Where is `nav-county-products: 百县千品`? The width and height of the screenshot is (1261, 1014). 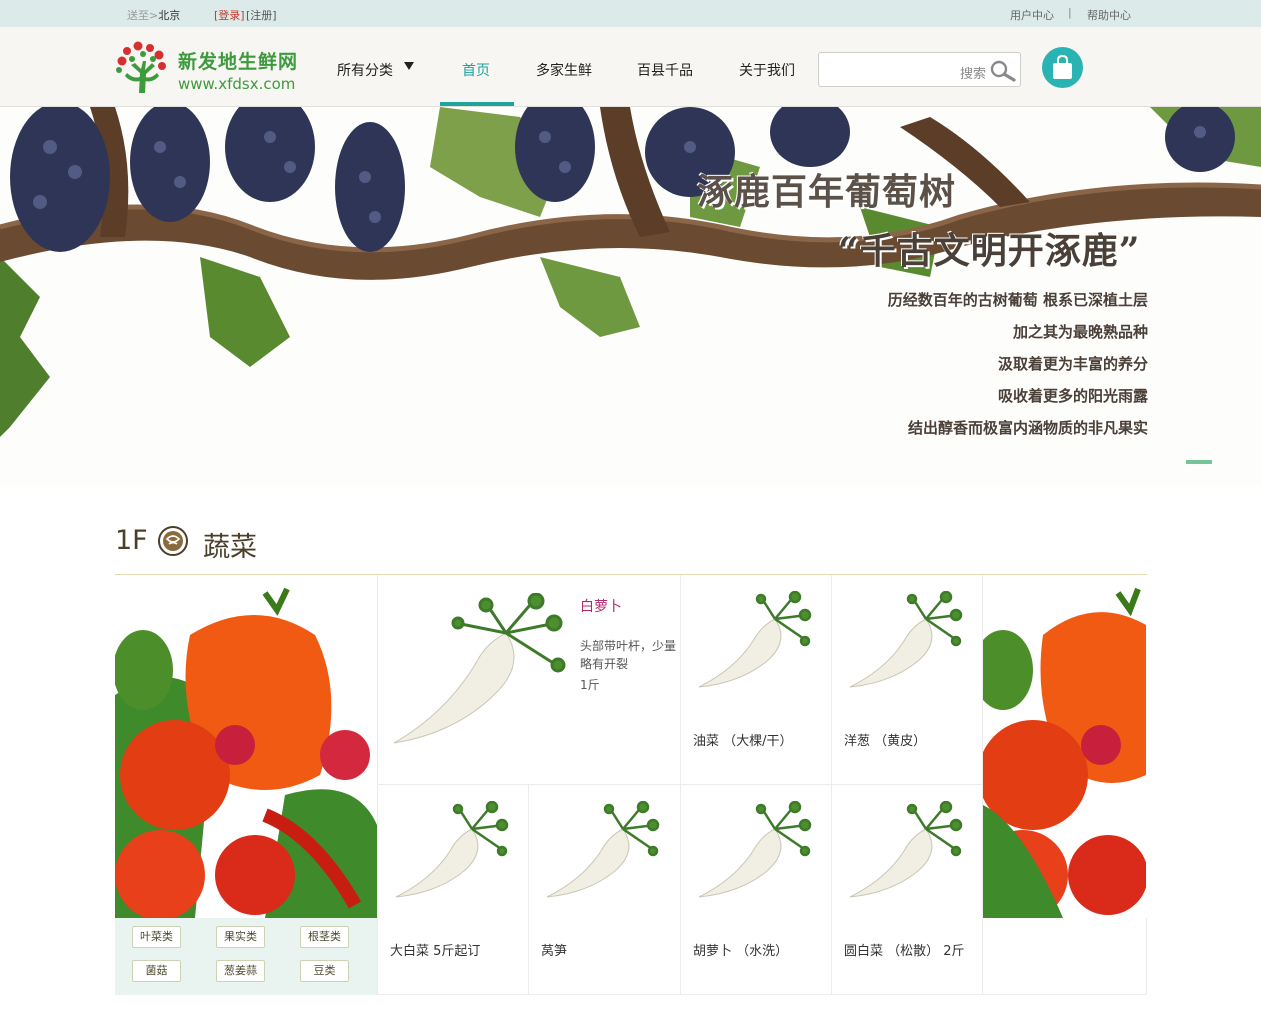
nav-county-products: 百县千品 is located at coordinates (665, 70).